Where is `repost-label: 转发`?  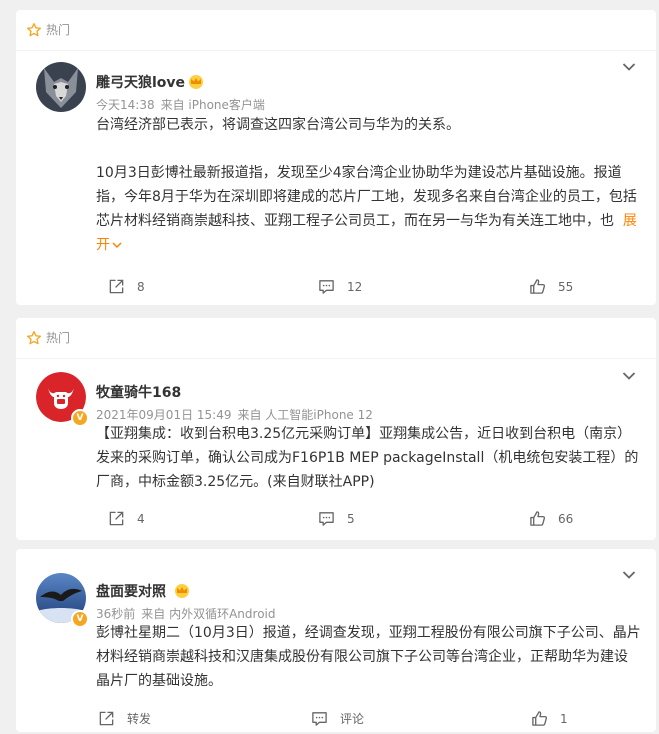
repost-label: 转发 is located at coordinates (139, 719).